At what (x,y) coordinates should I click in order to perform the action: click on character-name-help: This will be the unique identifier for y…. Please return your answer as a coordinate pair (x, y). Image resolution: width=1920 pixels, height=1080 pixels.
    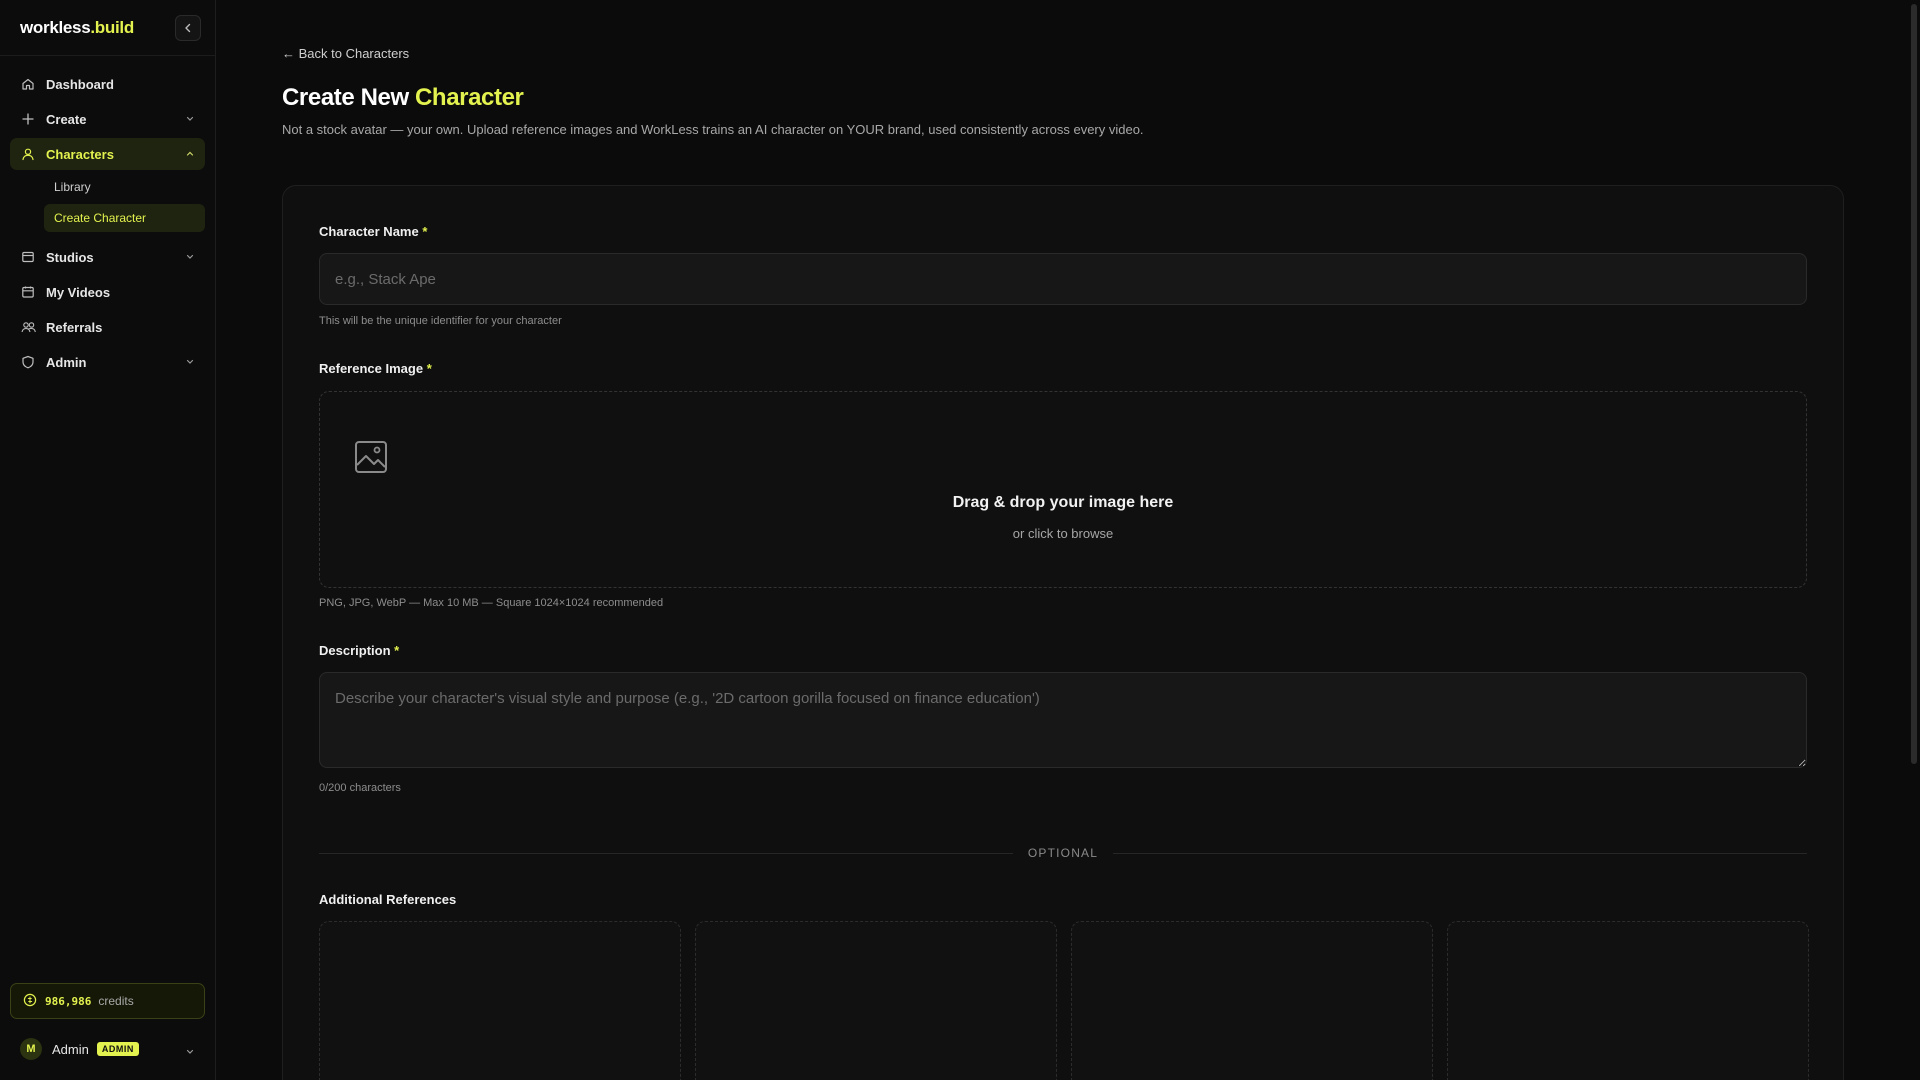
    Looking at the image, I should click on (440, 321).